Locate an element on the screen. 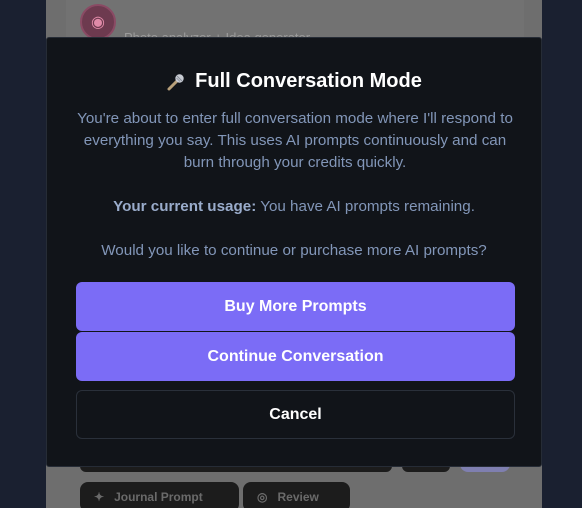 This screenshot has width=582, height=508. dialog-title-row: Full Conversation Mode is located at coordinates (294, 81).